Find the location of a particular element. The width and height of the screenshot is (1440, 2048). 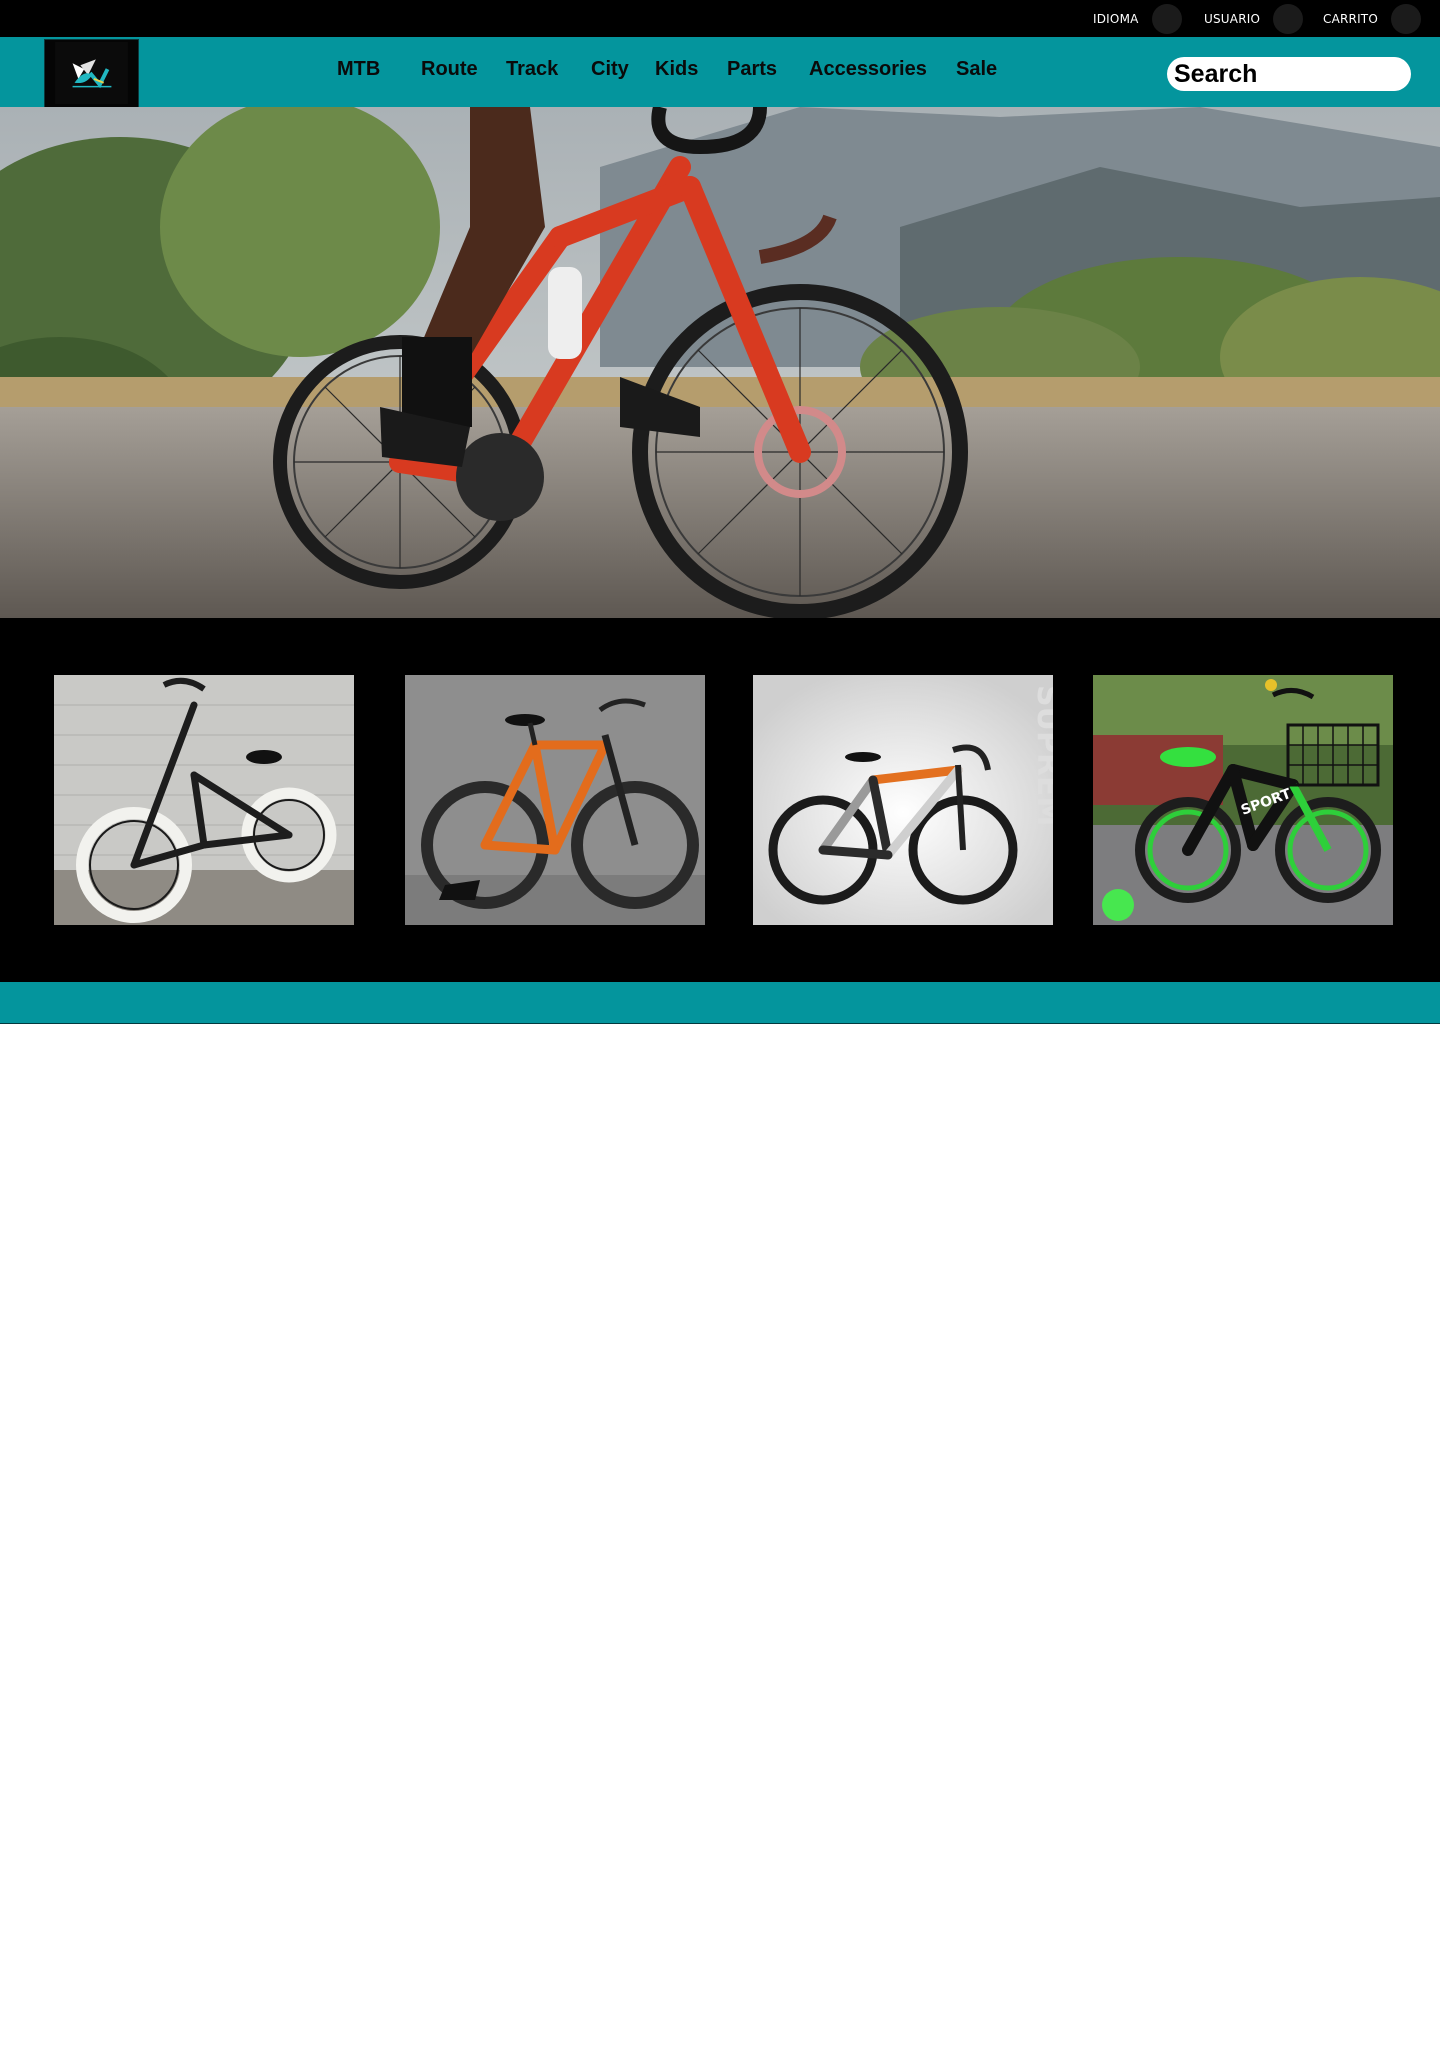

language-label: IDIOMA is located at coordinates (1116, 19).